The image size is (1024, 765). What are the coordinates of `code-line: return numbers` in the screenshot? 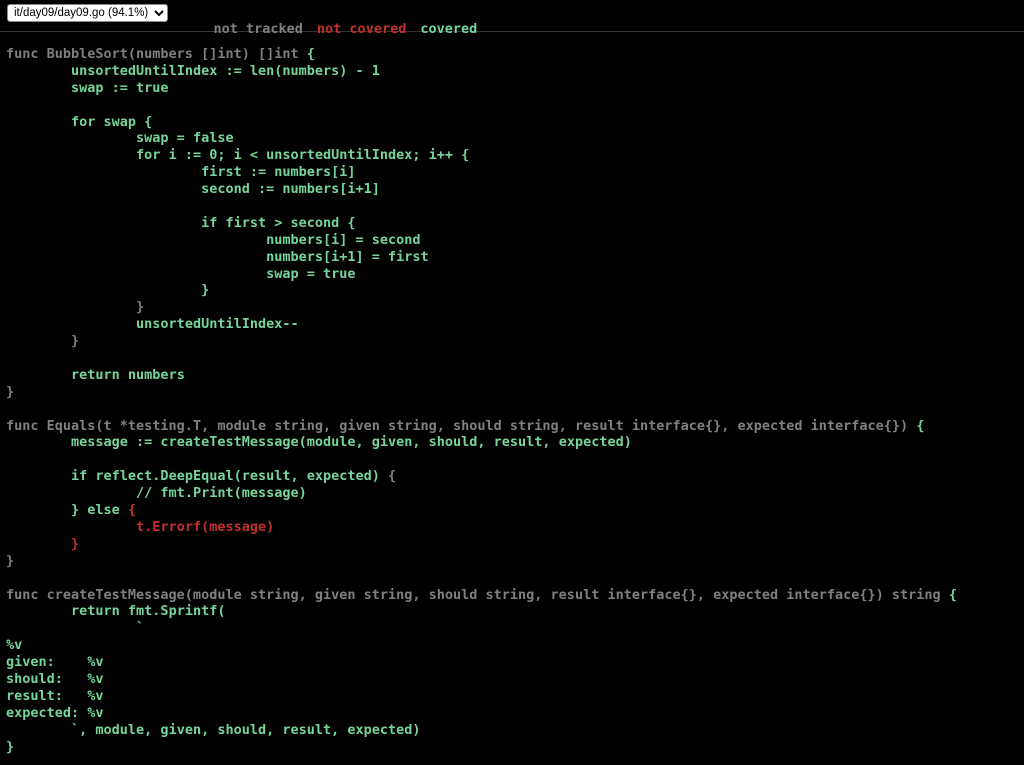 It's located at (481, 375).